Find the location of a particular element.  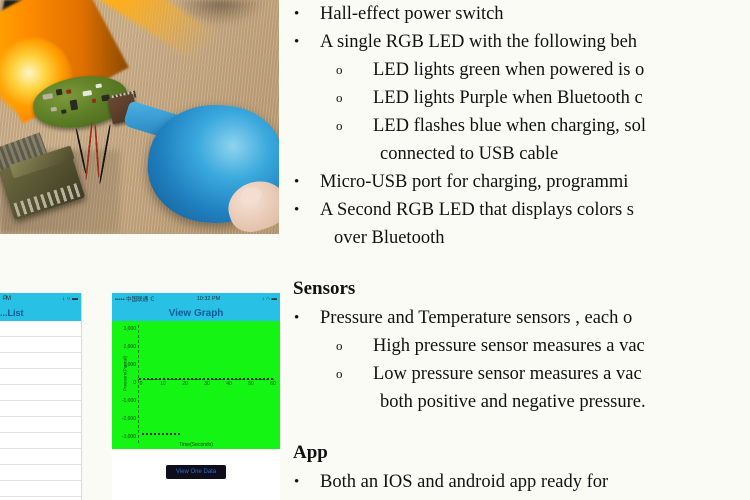

status-time-right: 10:32 PM is located at coordinates (208, 299).